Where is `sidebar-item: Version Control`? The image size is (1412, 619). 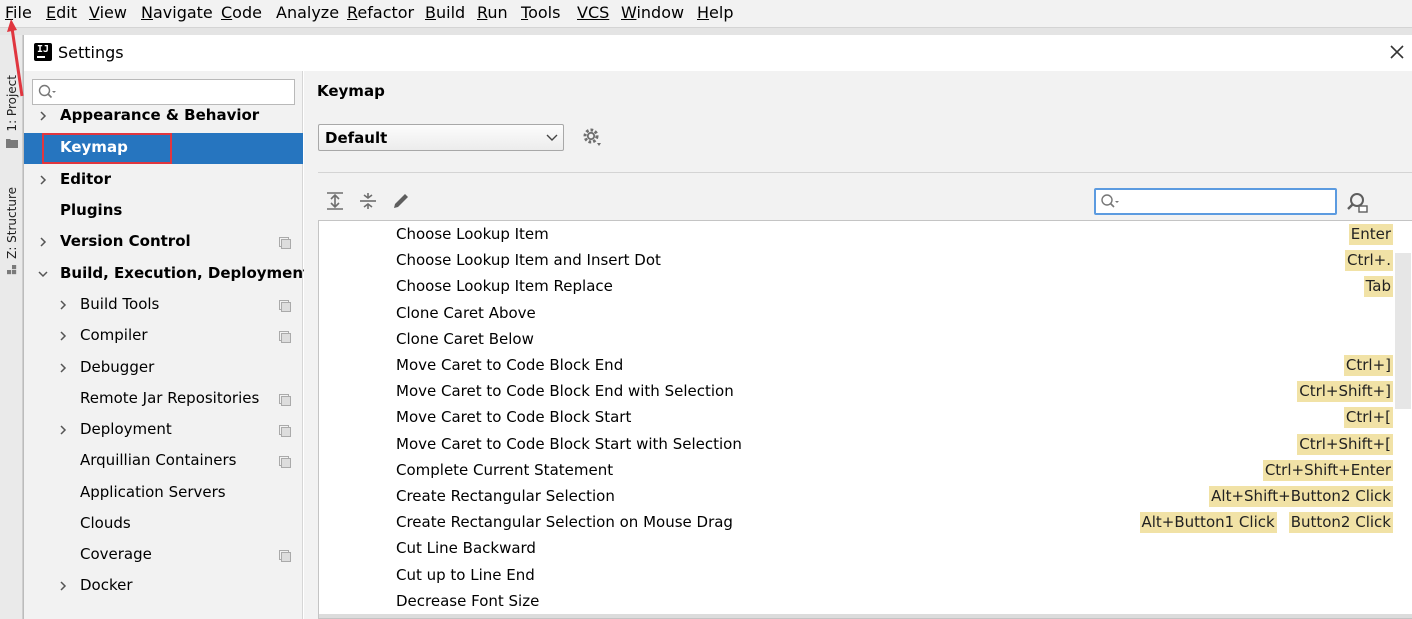
sidebar-item: Version Control is located at coordinates (163, 242).